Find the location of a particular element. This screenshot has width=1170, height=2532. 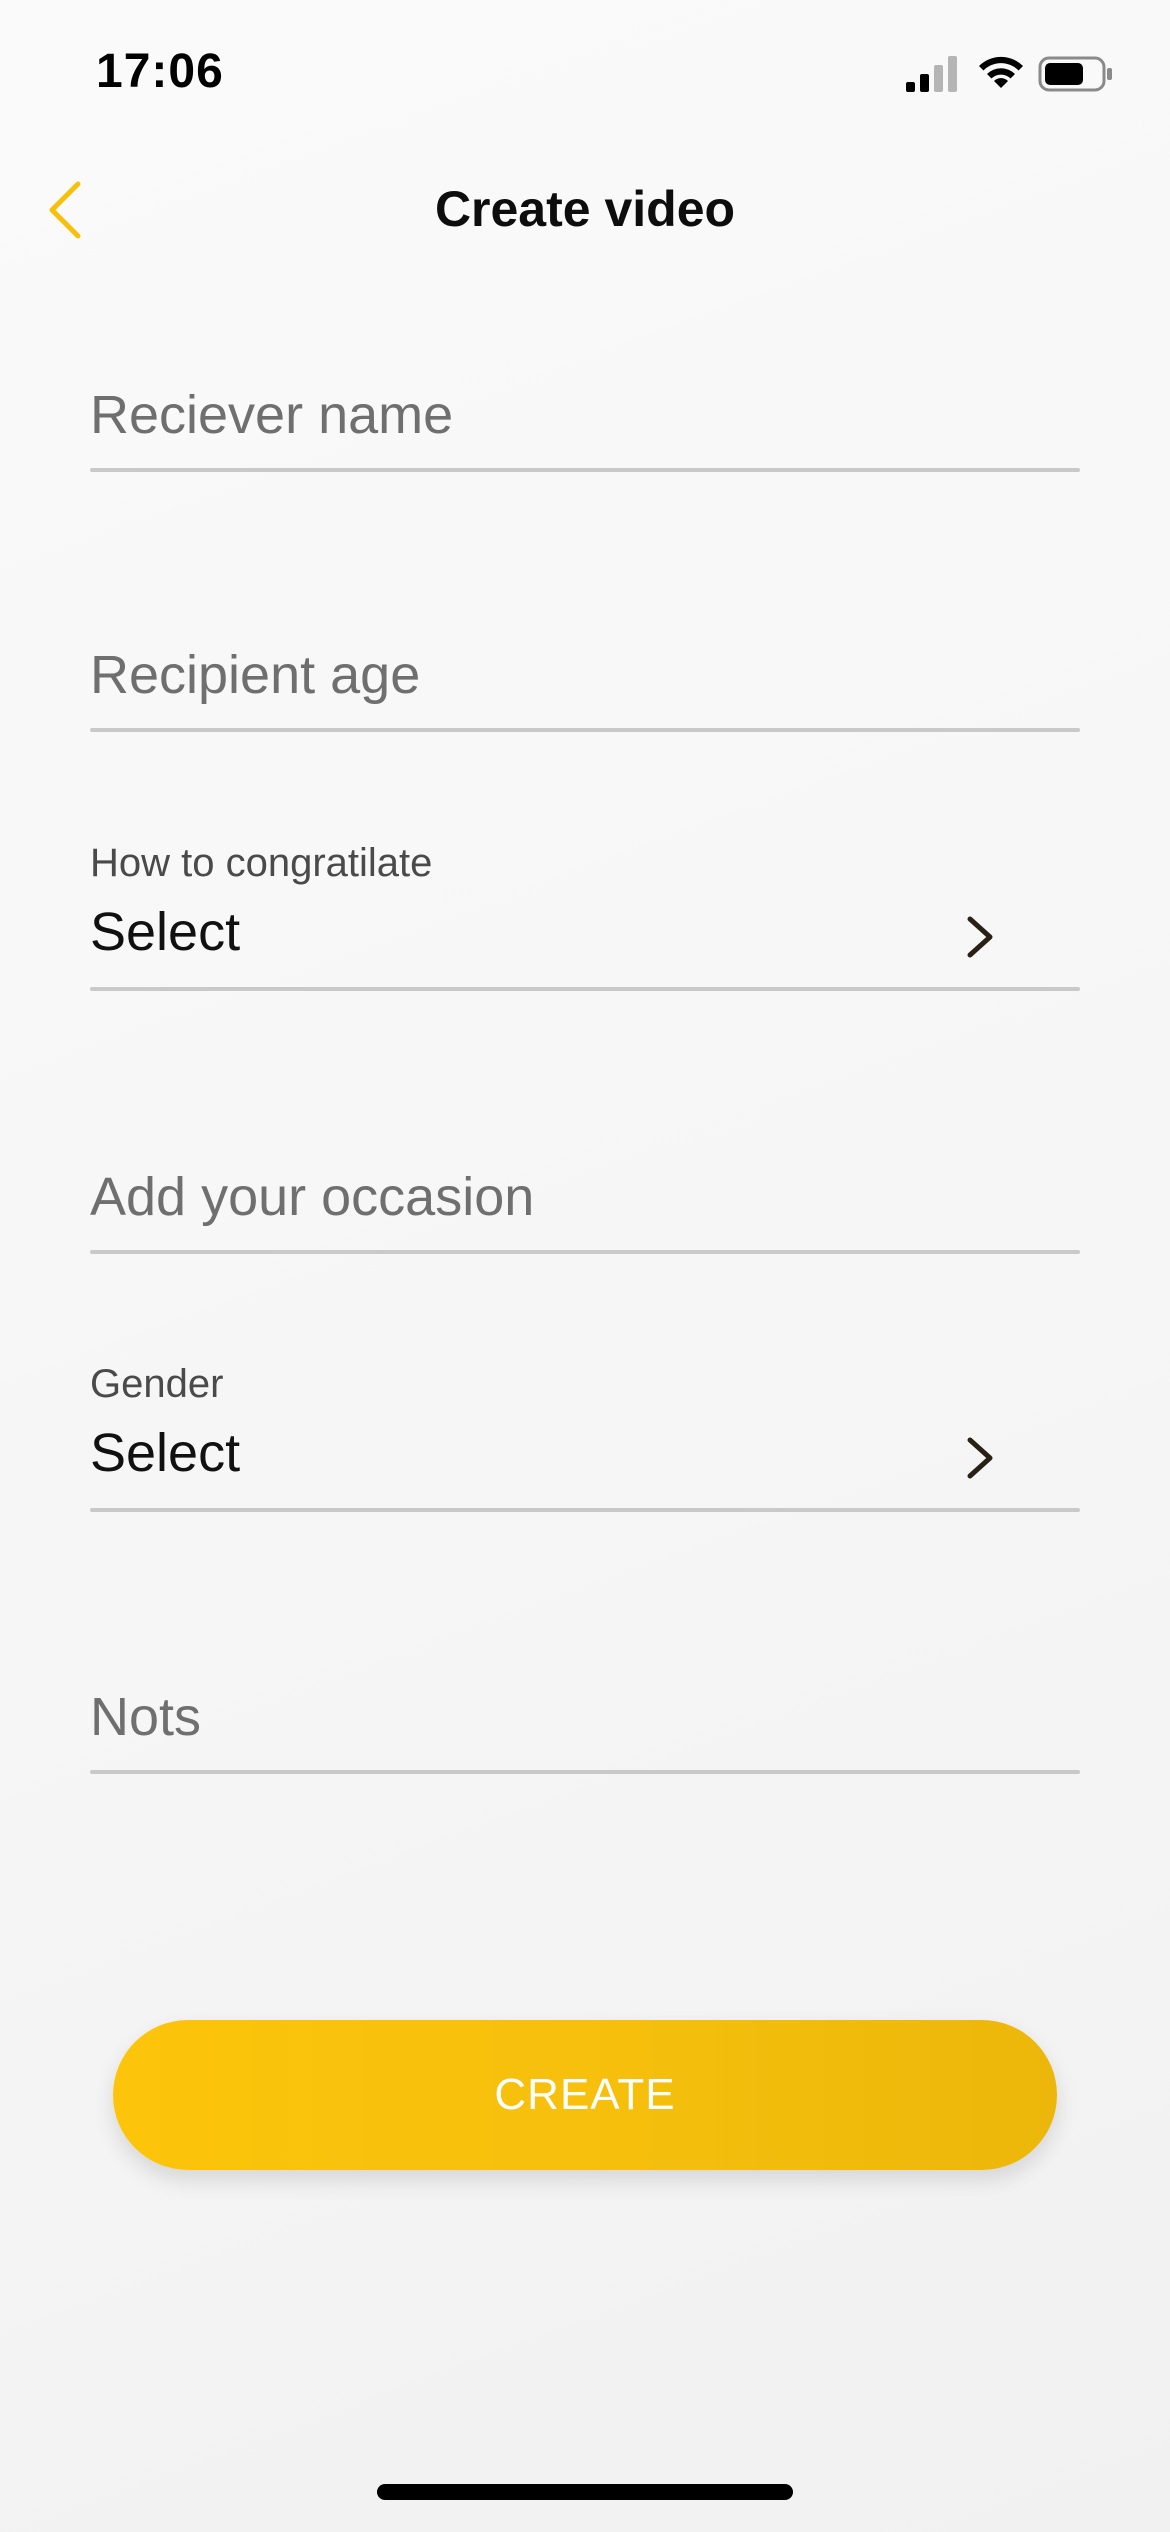

occasion-field is located at coordinates (585, 1209).